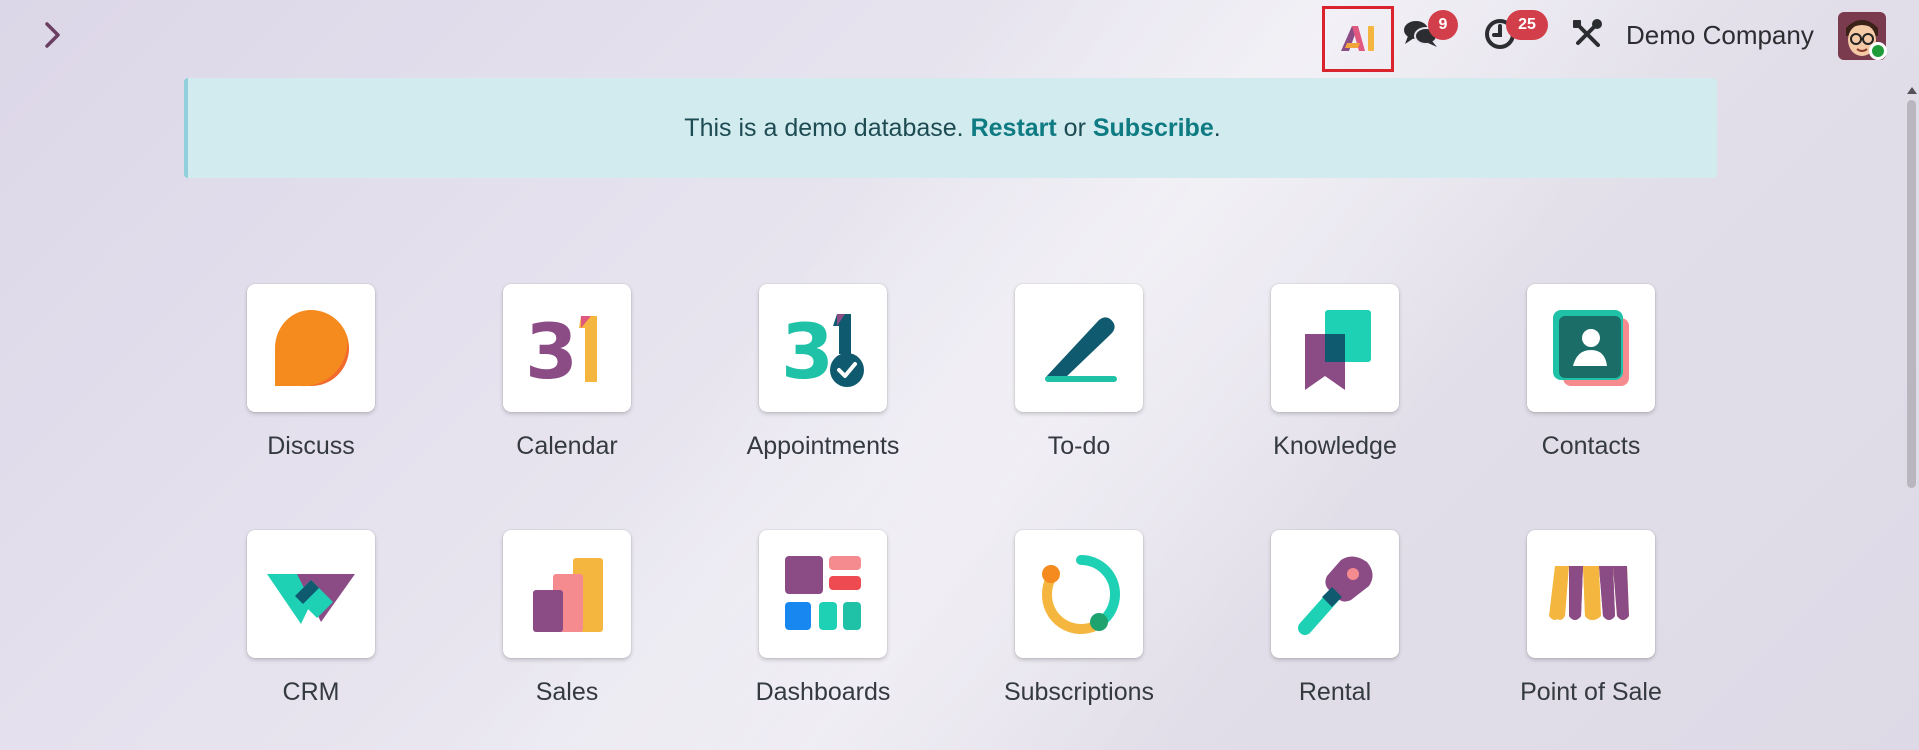 The height and width of the screenshot is (750, 1919). What do you see at coordinates (827, 127) in the screenshot?
I see `banner-text: This is a demo database.` at bounding box center [827, 127].